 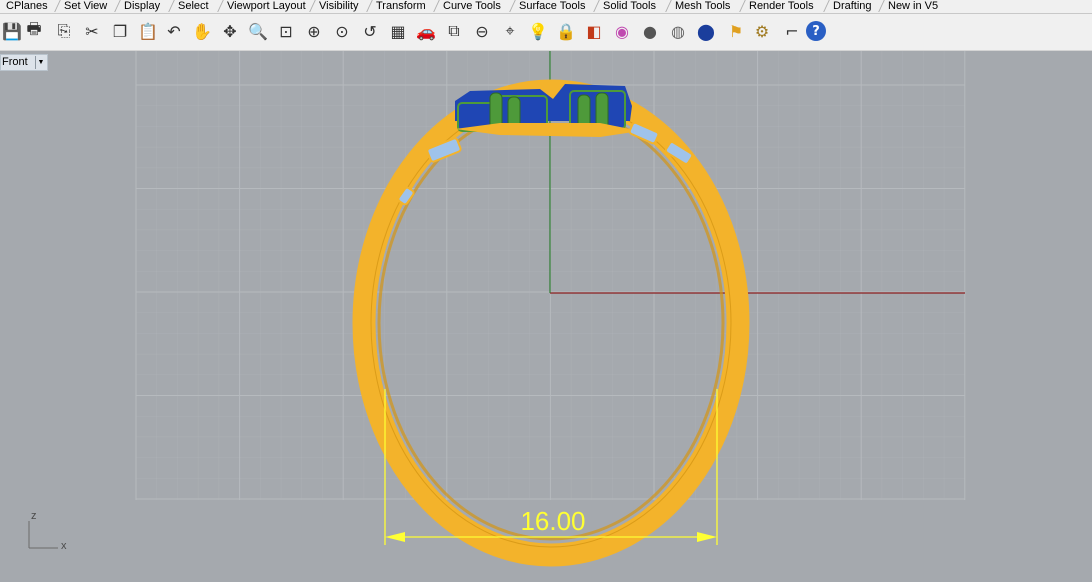 What do you see at coordinates (911, 6) in the screenshot?
I see `tab-new-in-v5: New in V5` at bounding box center [911, 6].